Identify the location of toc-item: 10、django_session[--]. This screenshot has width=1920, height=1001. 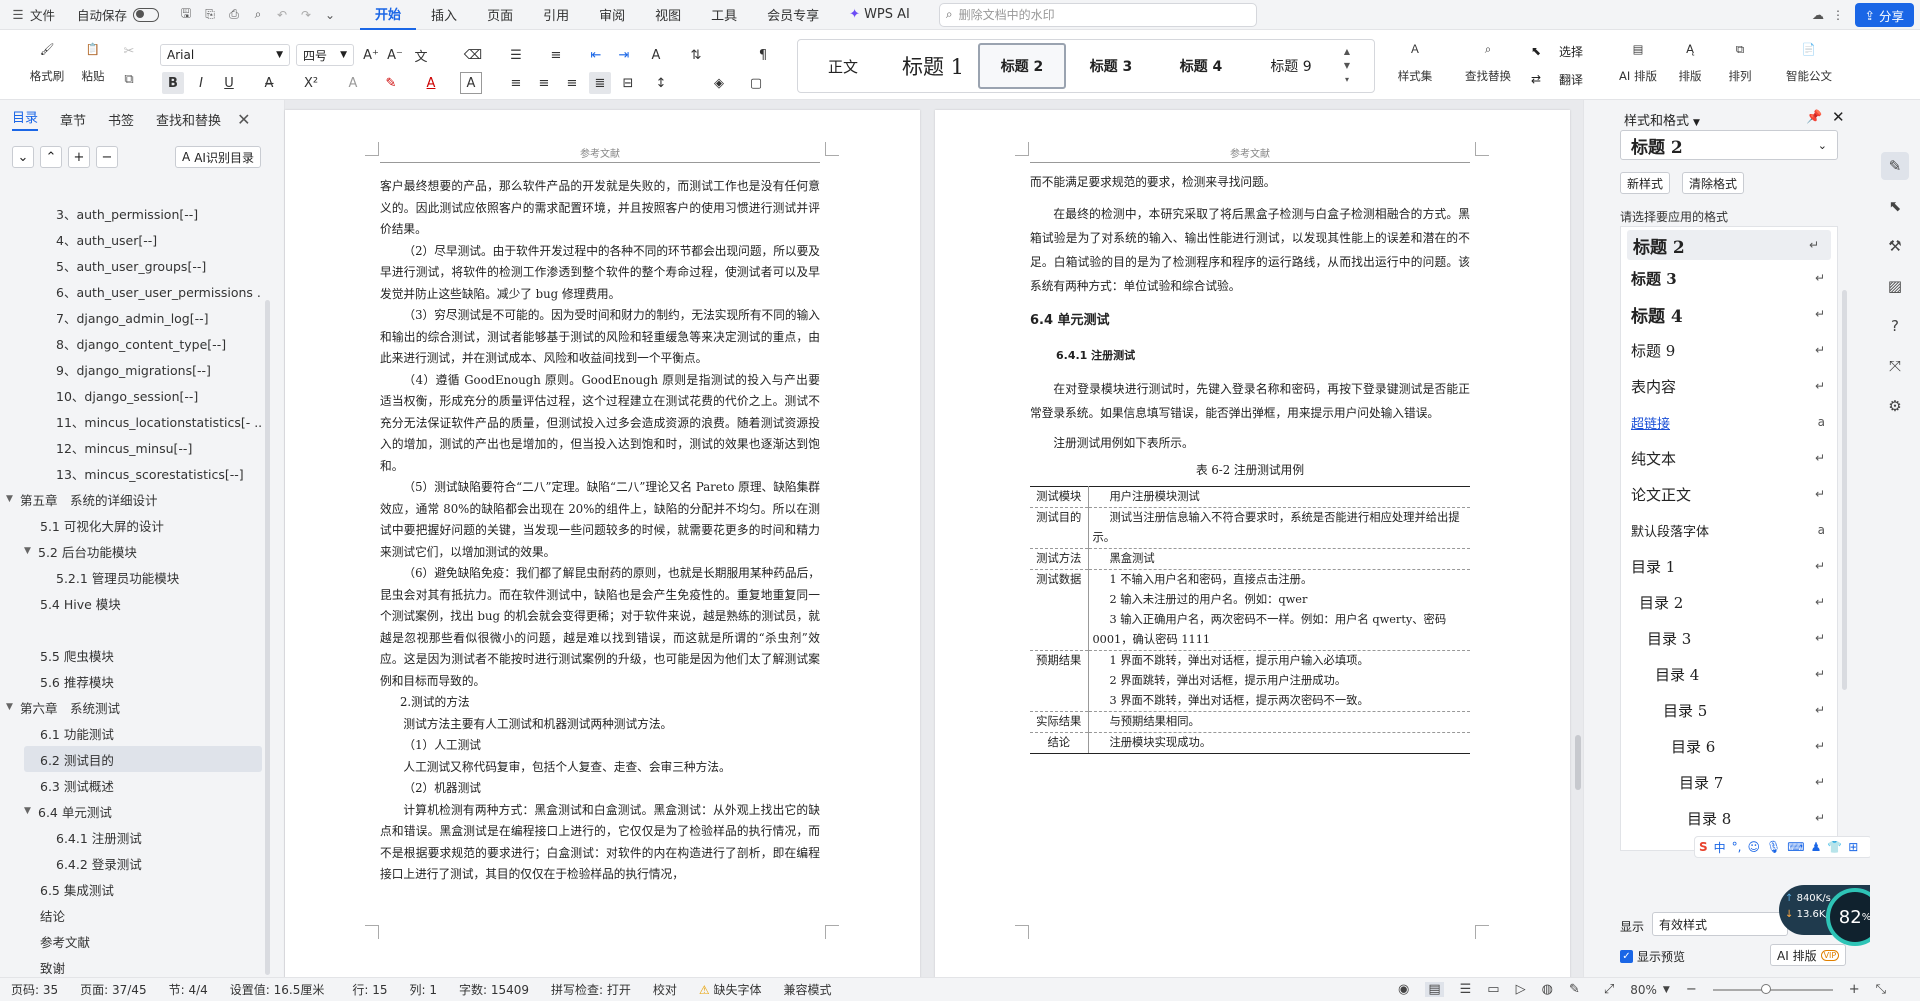
(131, 395).